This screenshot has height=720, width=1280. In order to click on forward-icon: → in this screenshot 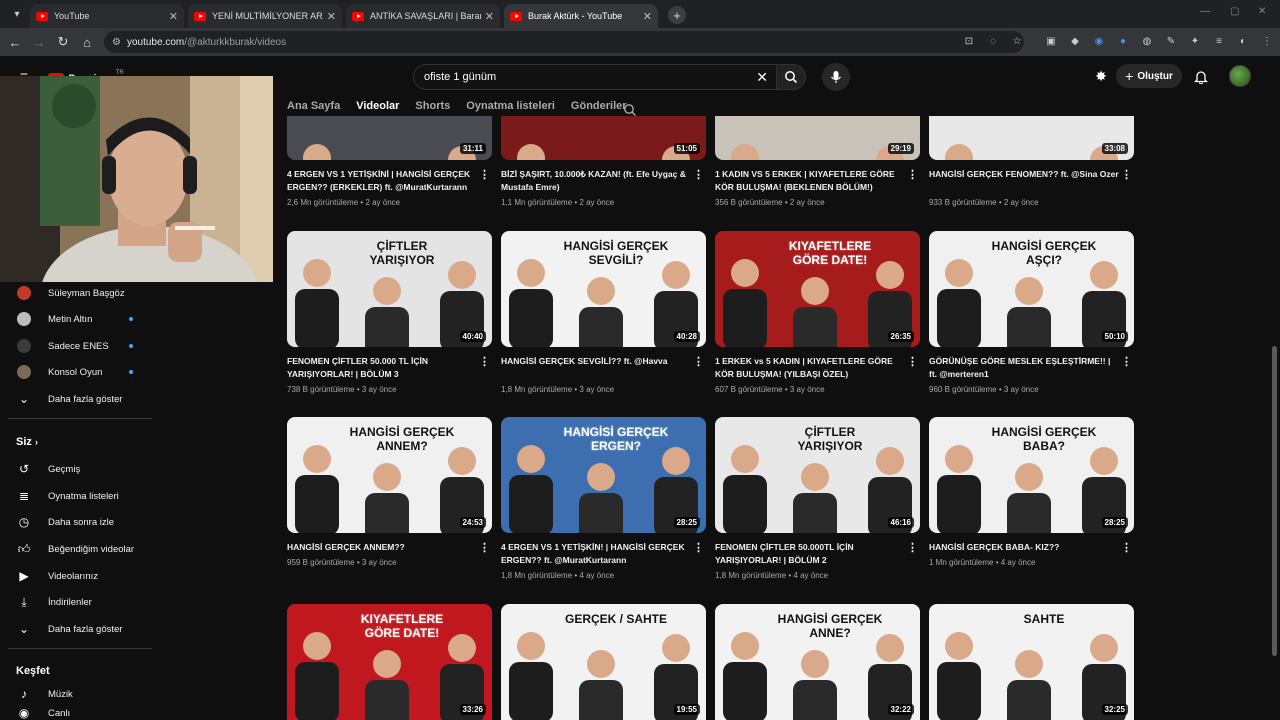, I will do `click(39, 42)`.